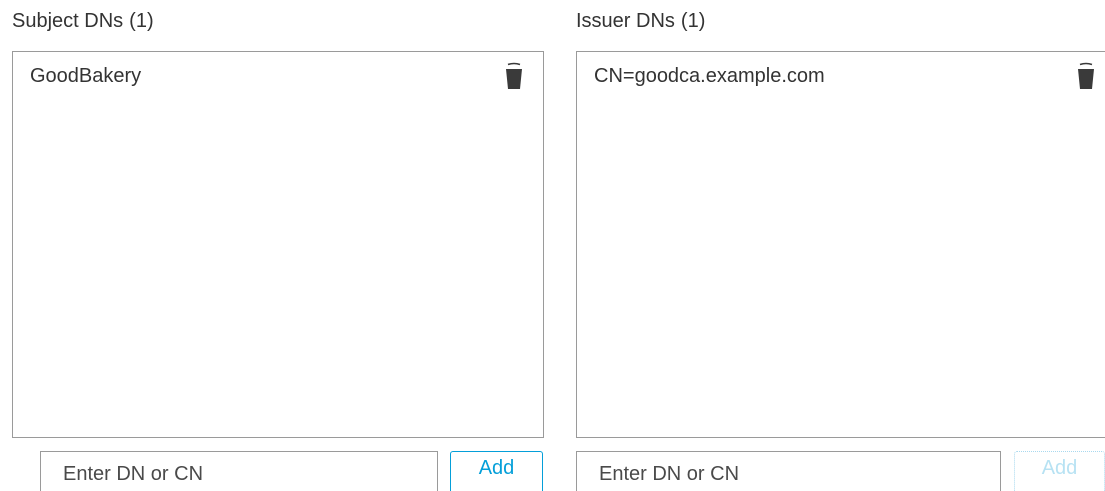 The width and height of the screenshot is (1105, 491). What do you see at coordinates (278, 75) in the screenshot?
I see `list-item: GoodBakery` at bounding box center [278, 75].